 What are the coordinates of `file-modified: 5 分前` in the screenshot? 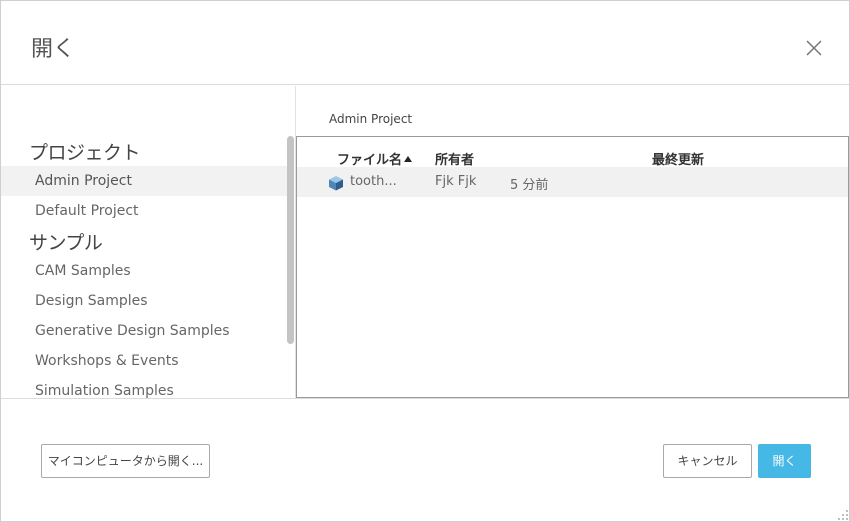 It's located at (529, 185).